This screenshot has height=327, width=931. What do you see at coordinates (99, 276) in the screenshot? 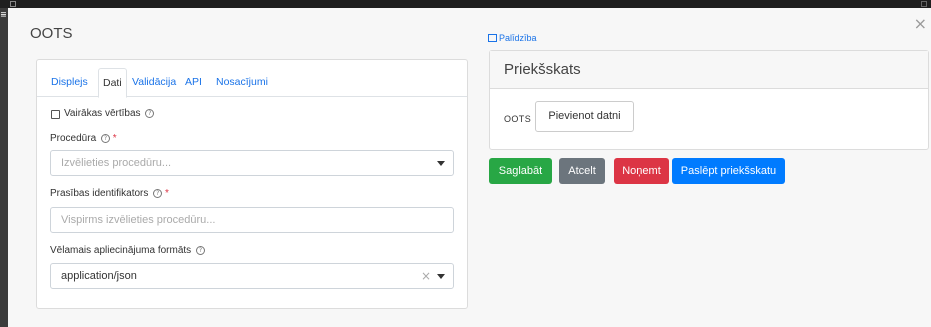
I see `format-value: application/json` at bounding box center [99, 276].